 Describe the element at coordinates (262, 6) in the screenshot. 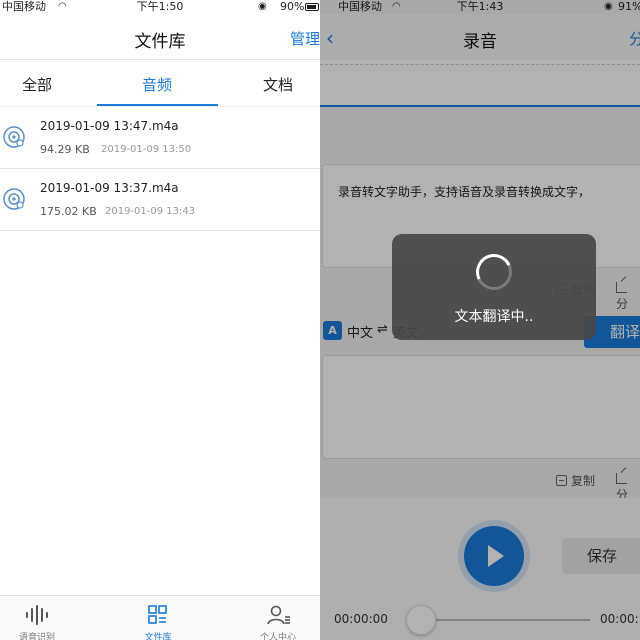

I see `rotation-lock-icon: ◉` at that location.